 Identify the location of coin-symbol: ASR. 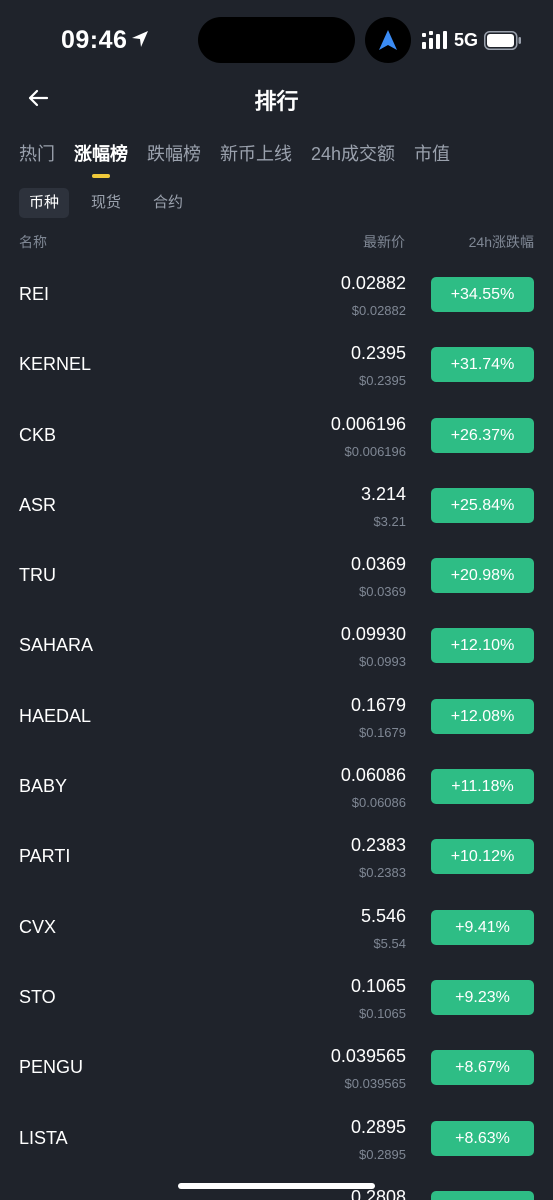
(38, 504).